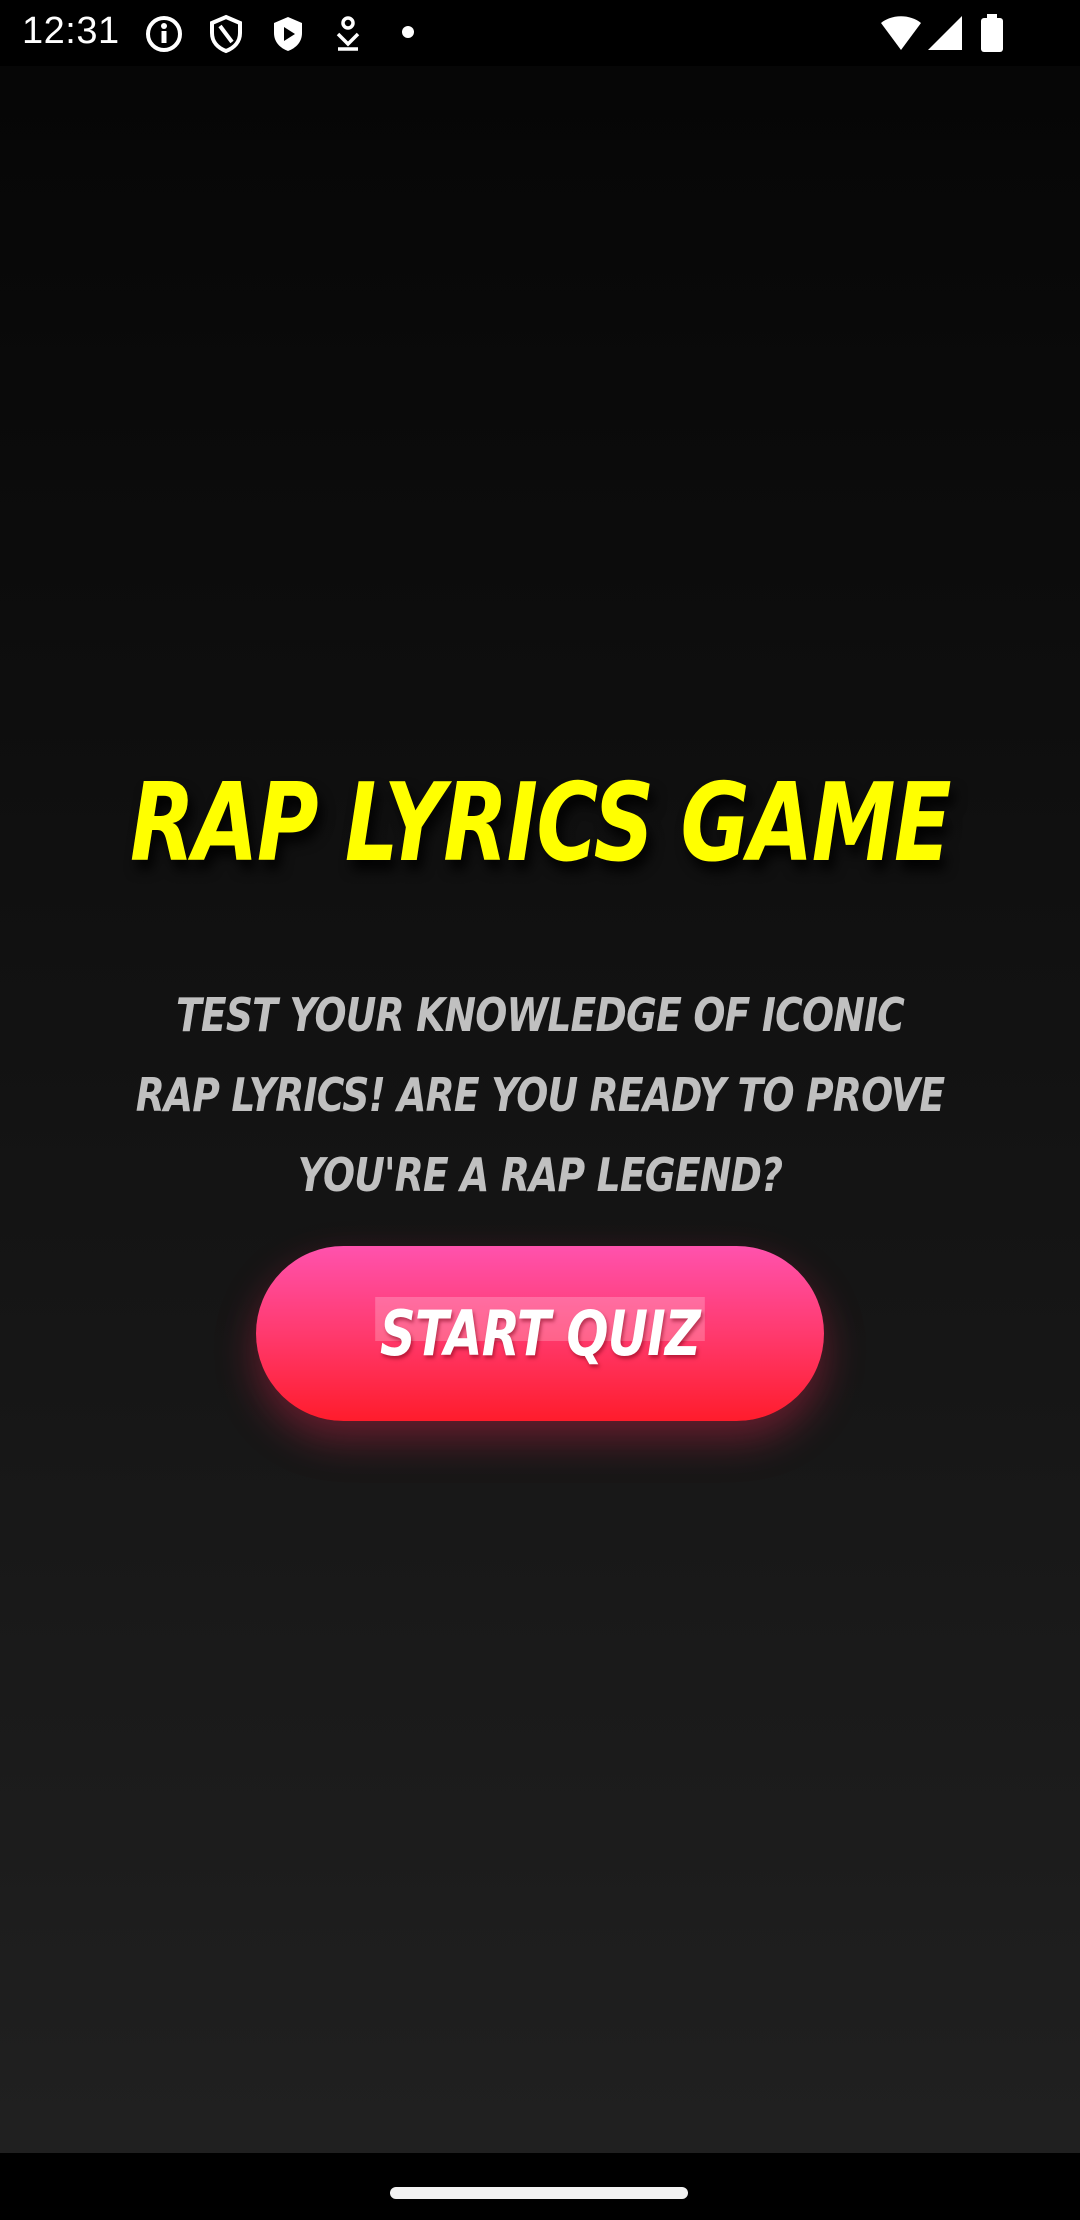  What do you see at coordinates (992, 35) in the screenshot?
I see `battery-icon` at bounding box center [992, 35].